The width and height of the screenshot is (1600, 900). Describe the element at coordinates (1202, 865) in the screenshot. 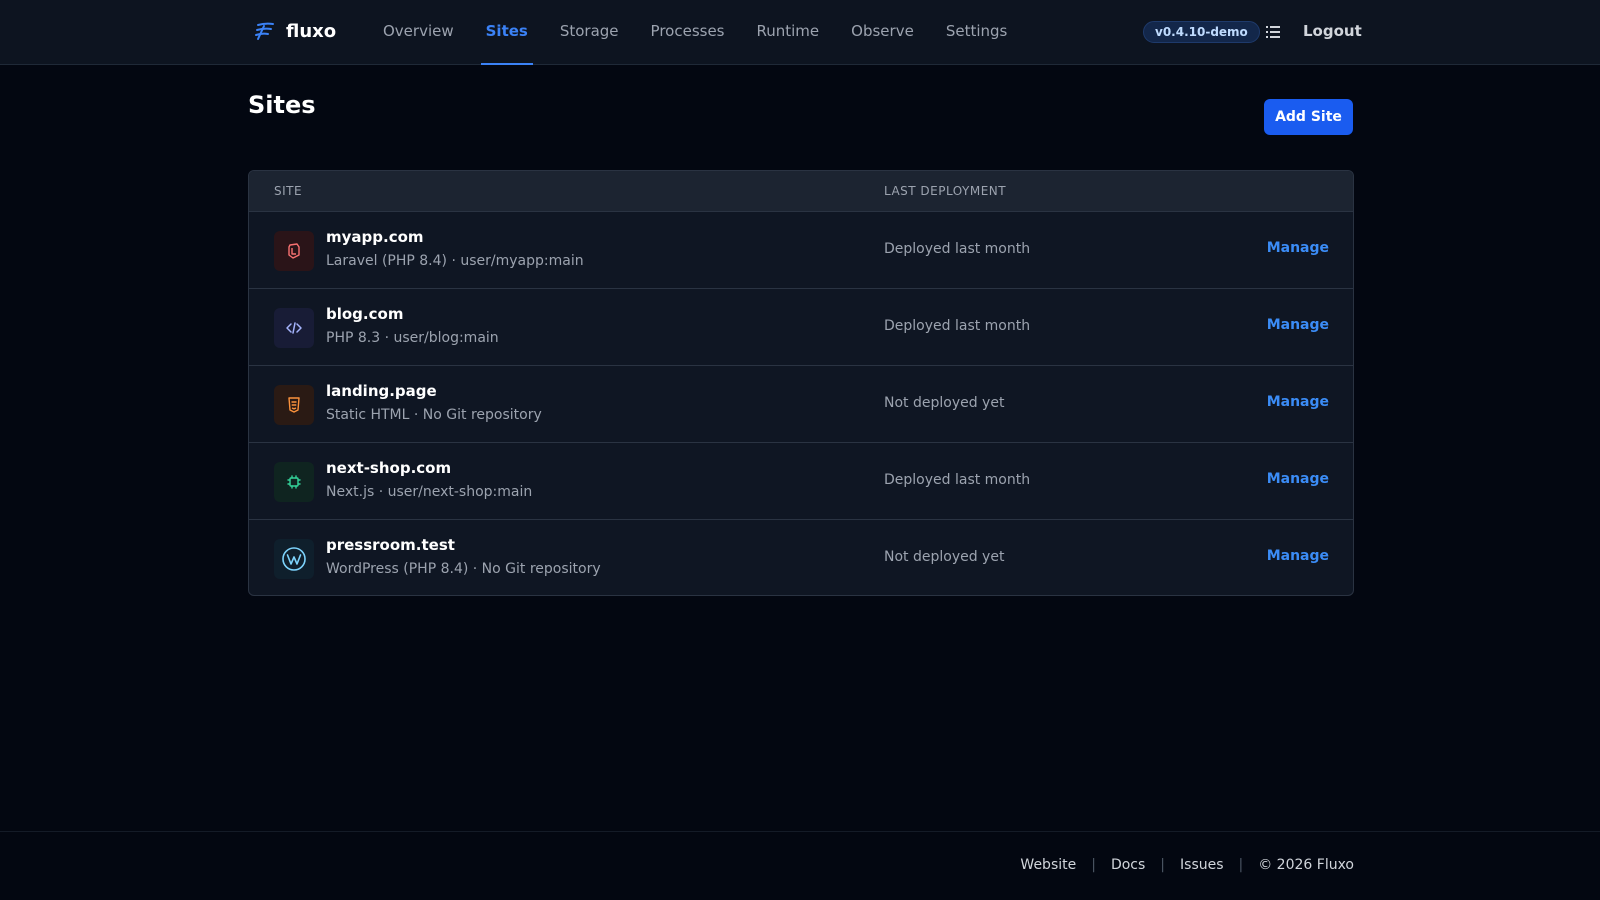

I see `footer-link-issues: Issues` at that location.